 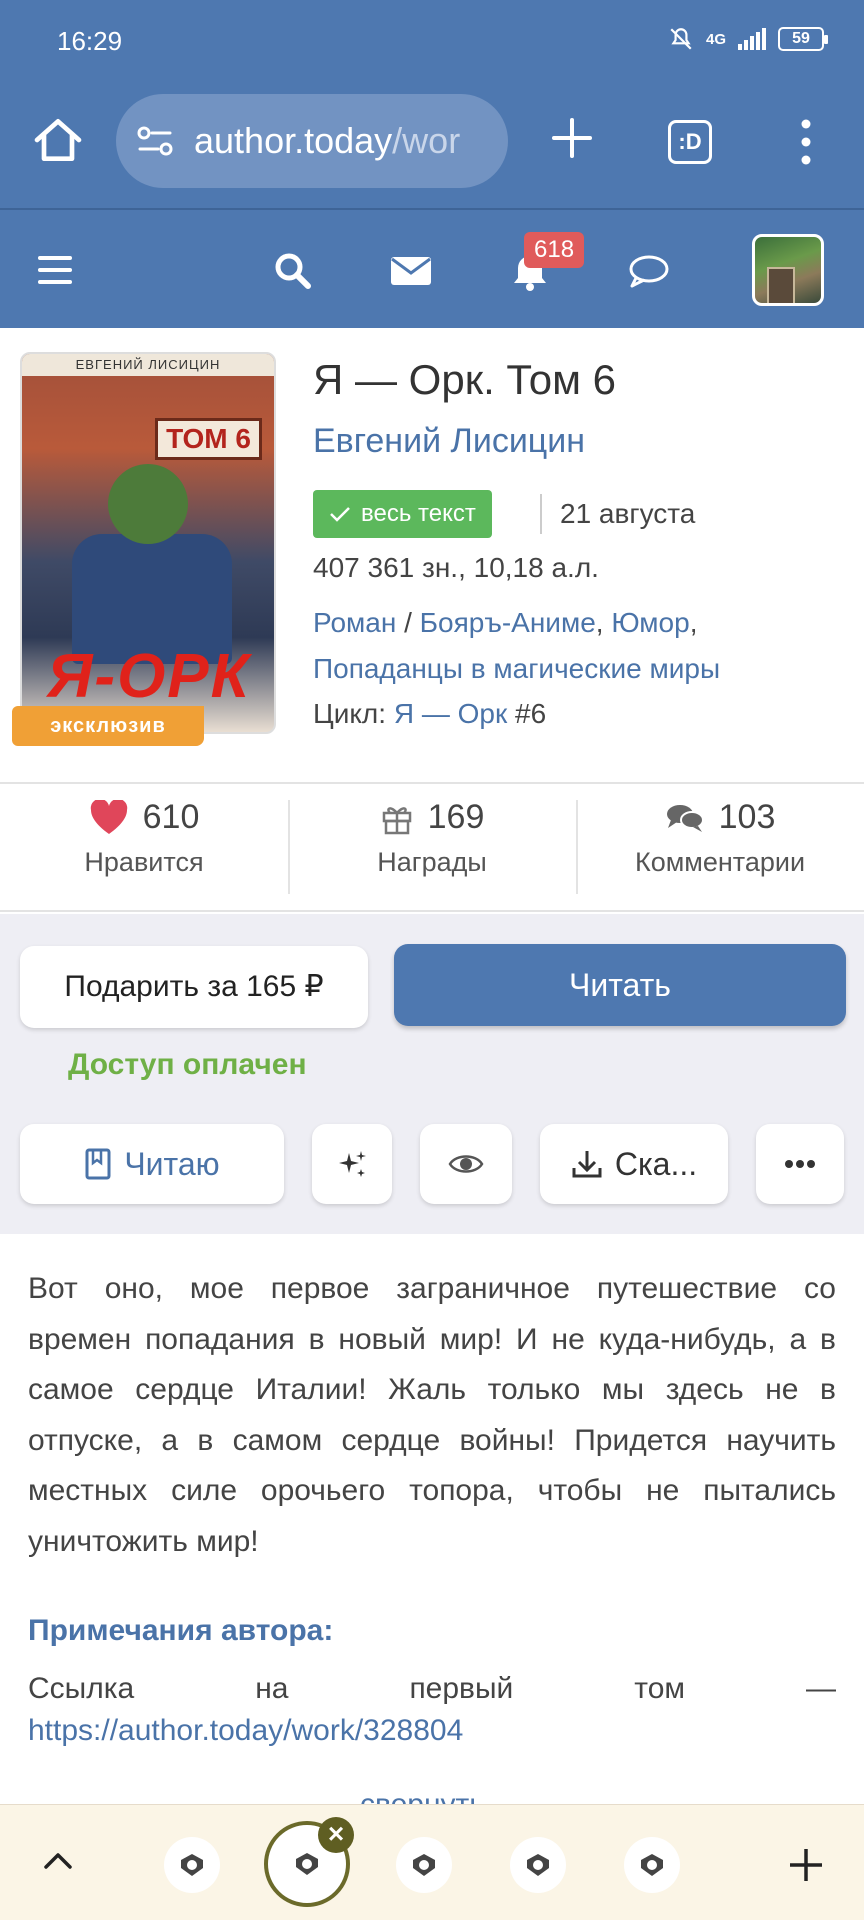 What do you see at coordinates (156, 141) in the screenshot?
I see `site-settings-icon` at bounding box center [156, 141].